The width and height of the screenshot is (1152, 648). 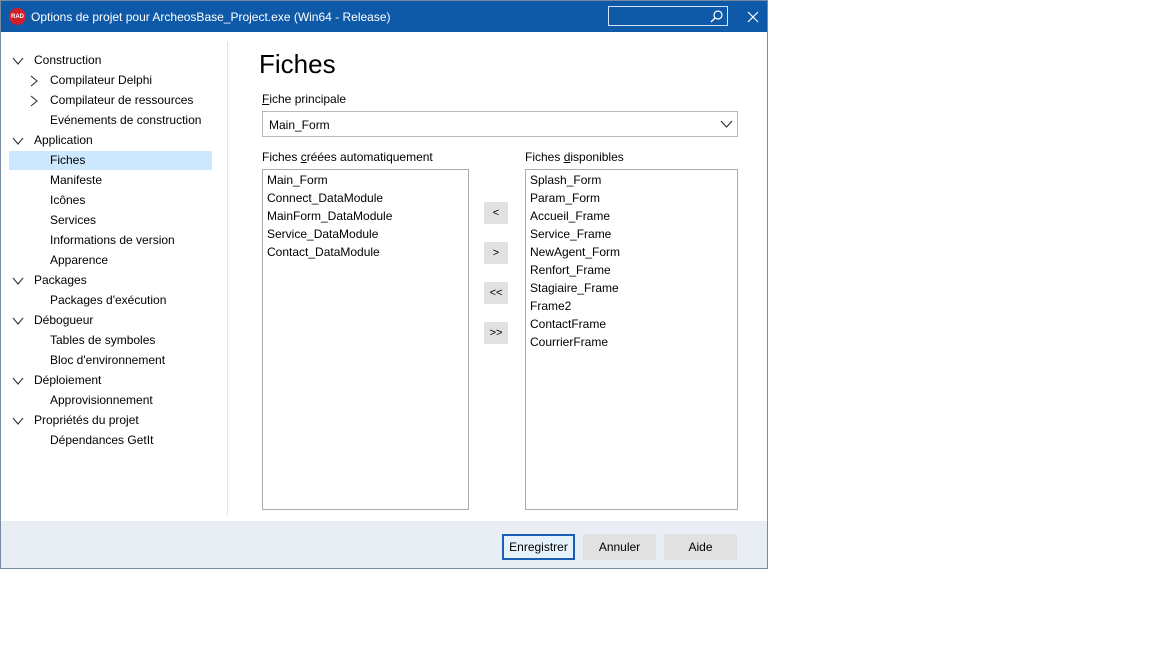 I want to click on tree-item: Services, so click(x=110, y=220).